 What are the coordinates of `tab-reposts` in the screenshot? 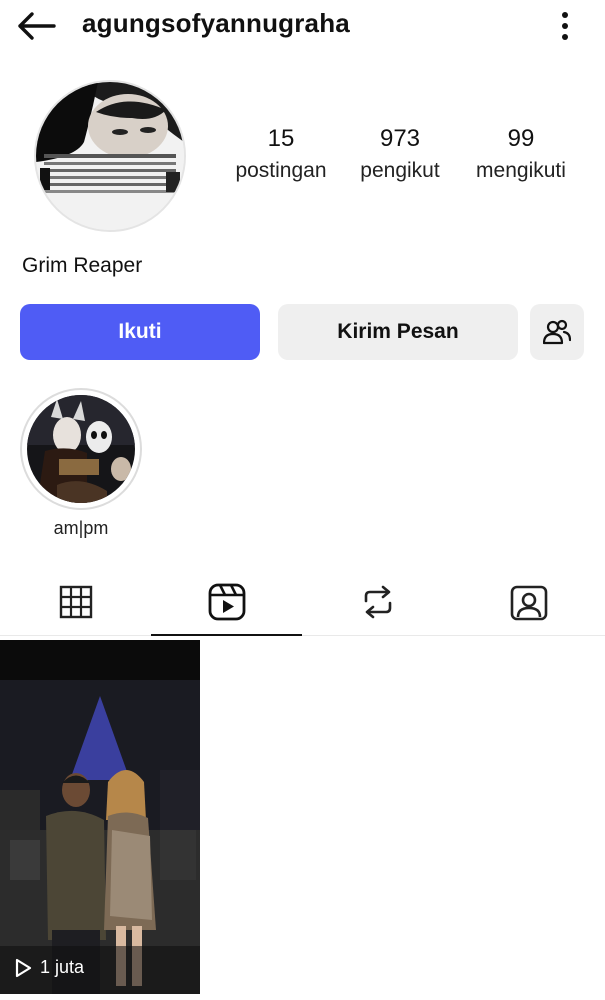 It's located at (377, 602).